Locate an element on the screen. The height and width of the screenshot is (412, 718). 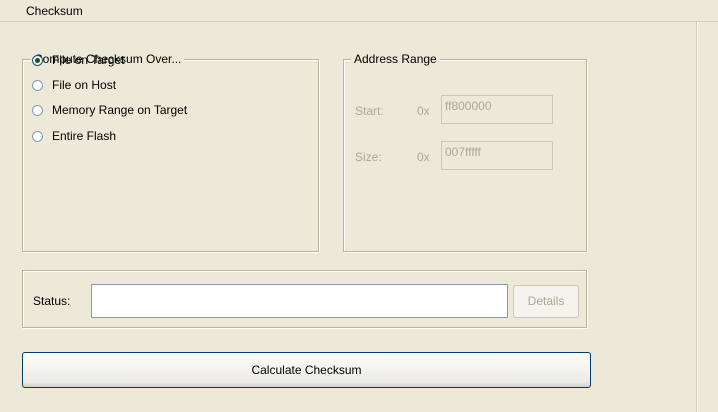
radio-file-on-target: File on Target is located at coordinates (78, 60).